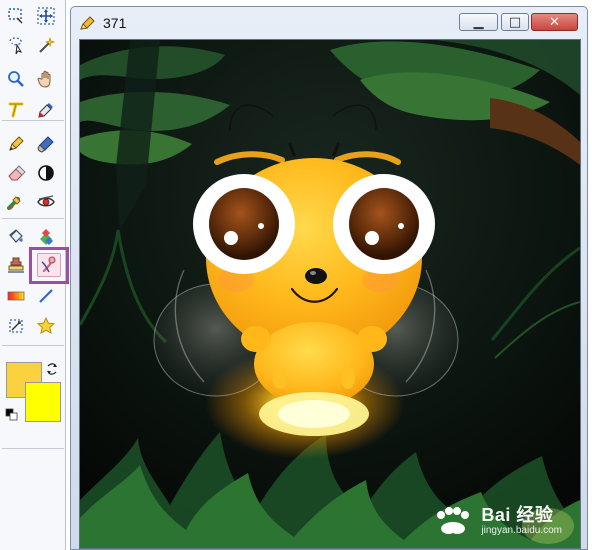 The height and width of the screenshot is (550, 592). I want to click on gradient-tool, so click(16, 296).